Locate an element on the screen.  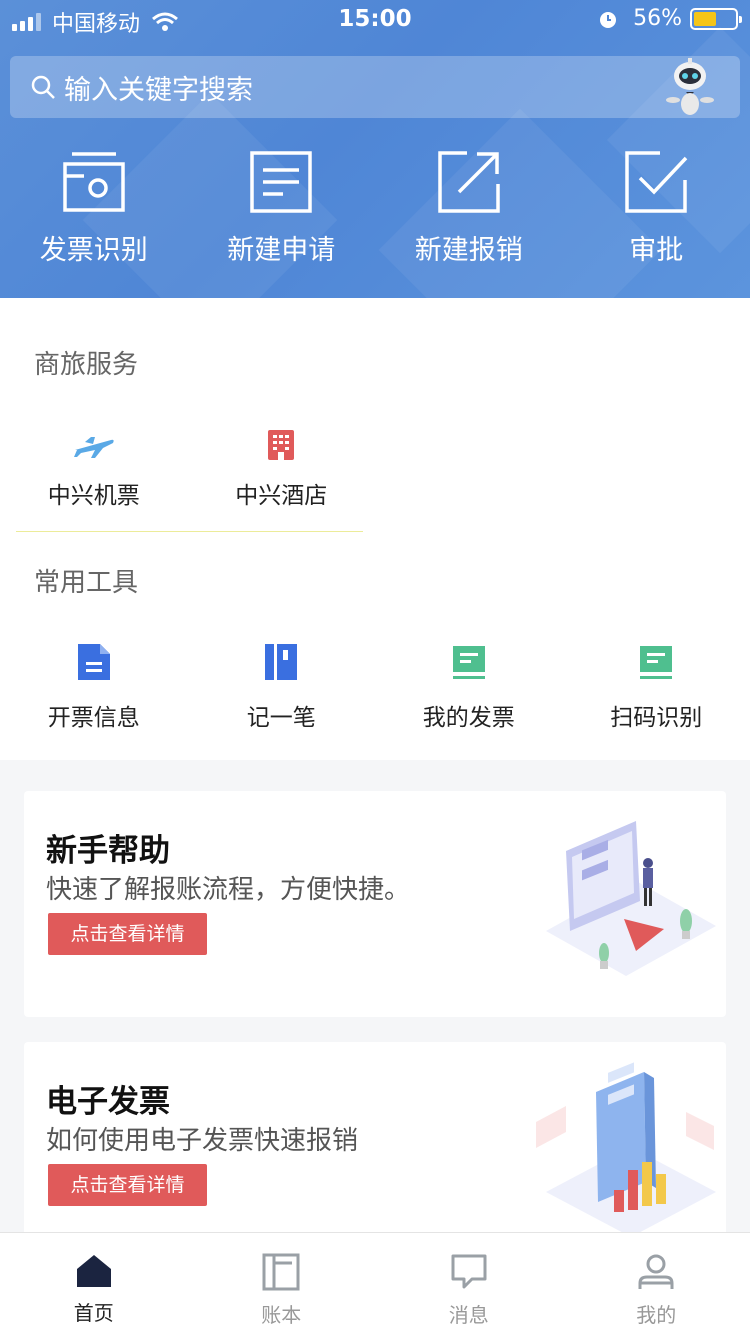
approval-icon is located at coordinates (656, 182).